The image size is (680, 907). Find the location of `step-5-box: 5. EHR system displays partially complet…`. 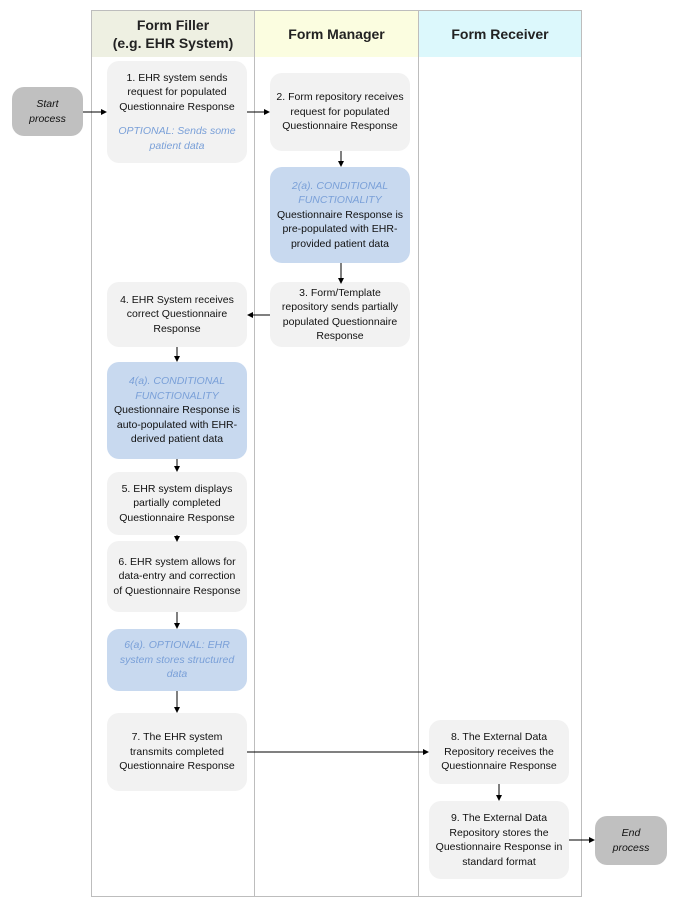

step-5-box: 5. EHR system displays partially complet… is located at coordinates (177, 503).